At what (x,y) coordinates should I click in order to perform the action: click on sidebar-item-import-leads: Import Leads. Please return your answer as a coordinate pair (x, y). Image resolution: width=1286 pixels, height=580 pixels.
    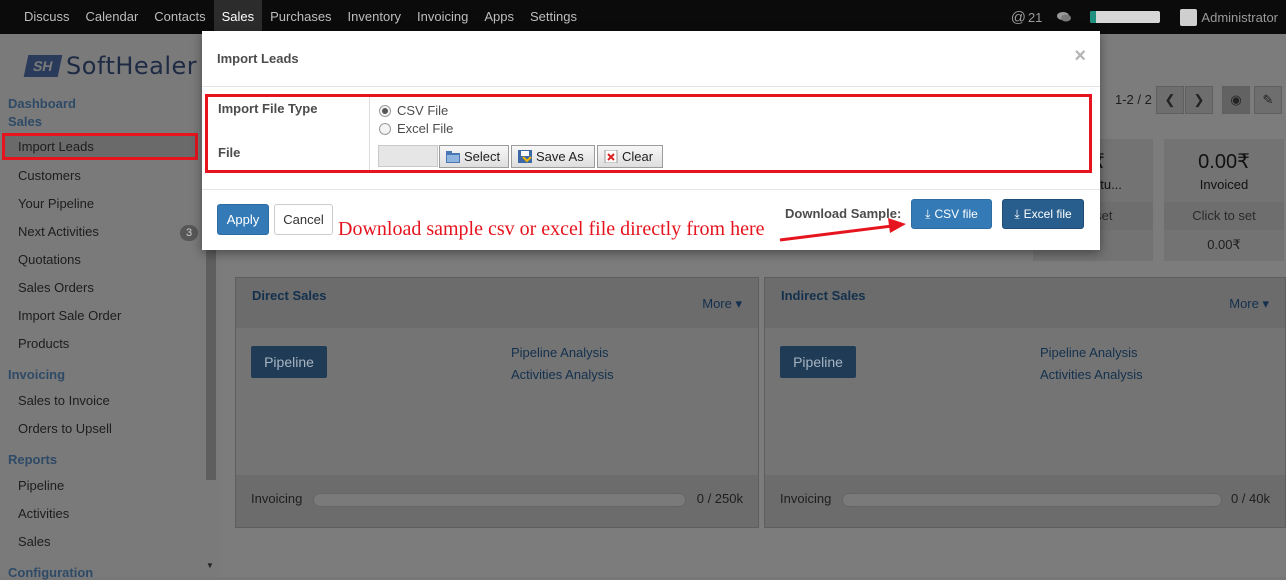
    Looking at the image, I should click on (100, 146).